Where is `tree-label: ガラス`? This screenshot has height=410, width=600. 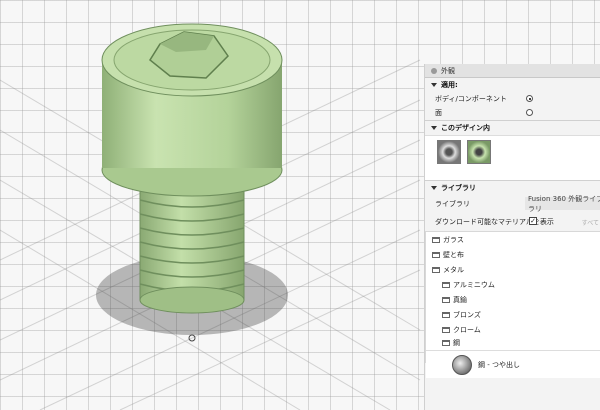 tree-label: ガラス is located at coordinates (453, 240).